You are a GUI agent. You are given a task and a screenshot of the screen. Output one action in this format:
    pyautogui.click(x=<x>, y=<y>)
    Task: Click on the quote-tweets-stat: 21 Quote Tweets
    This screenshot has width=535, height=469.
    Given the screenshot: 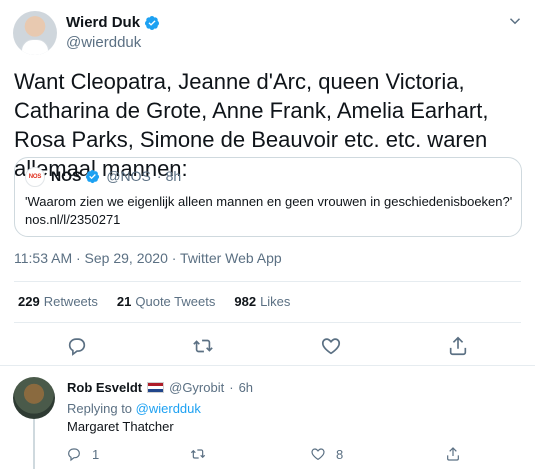 What is the action you would take?
    pyautogui.click(x=166, y=301)
    